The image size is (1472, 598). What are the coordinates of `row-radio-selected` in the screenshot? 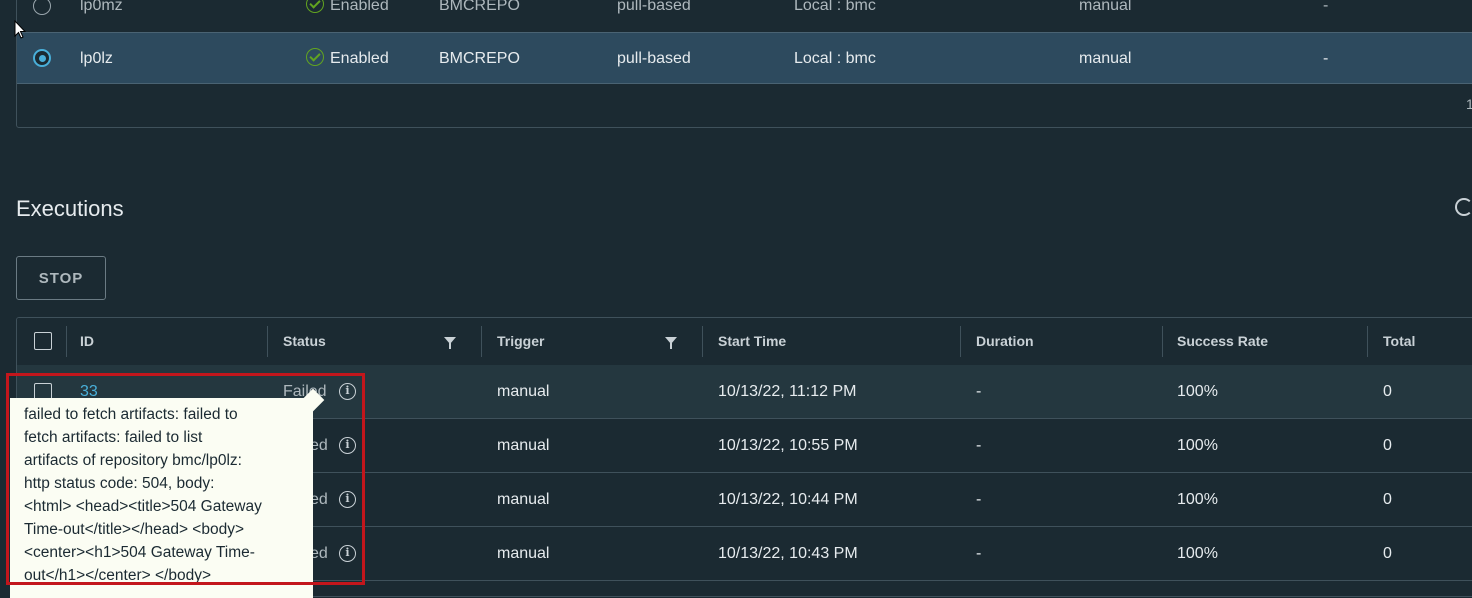 It's located at (42, 58).